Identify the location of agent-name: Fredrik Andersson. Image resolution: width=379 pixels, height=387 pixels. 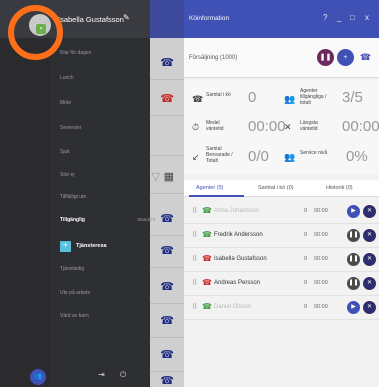
(238, 235).